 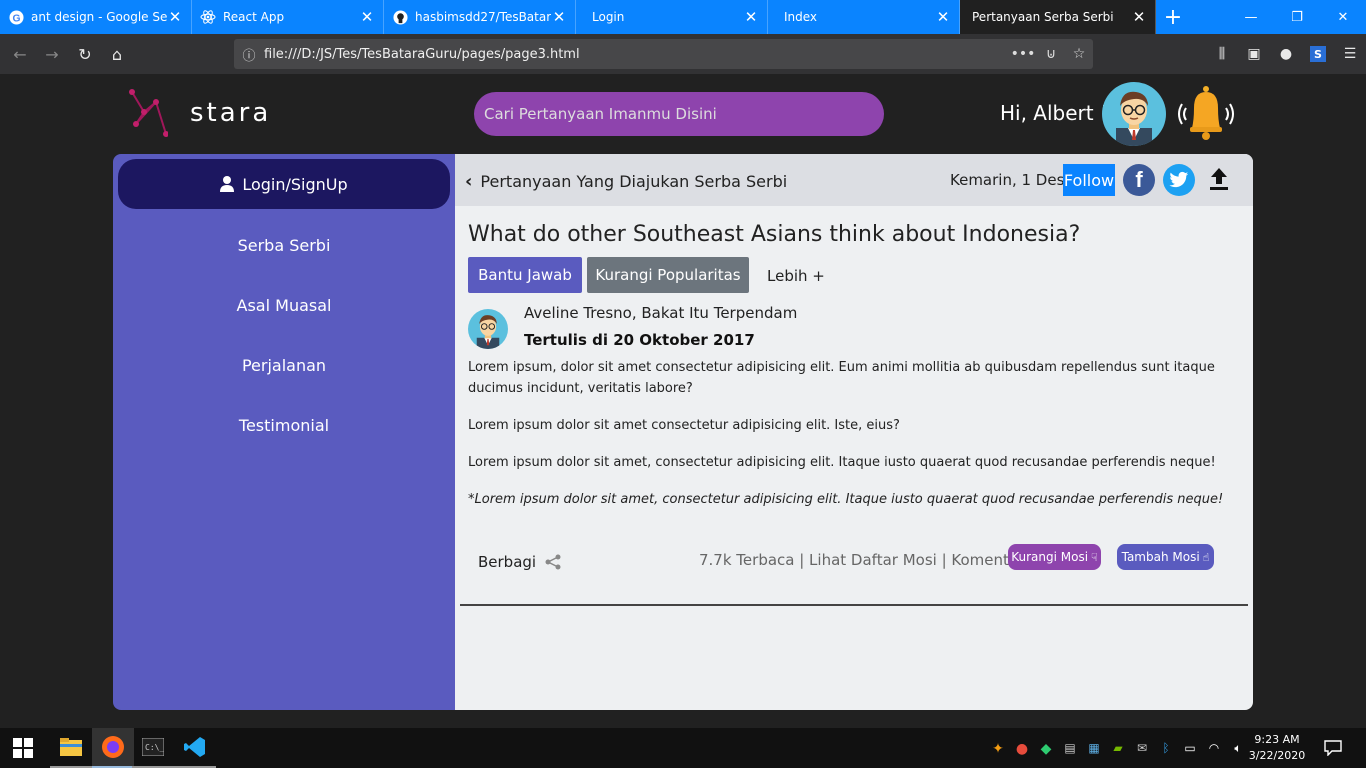 I want to click on close-window-icon: ✕, so click(x=1343, y=17).